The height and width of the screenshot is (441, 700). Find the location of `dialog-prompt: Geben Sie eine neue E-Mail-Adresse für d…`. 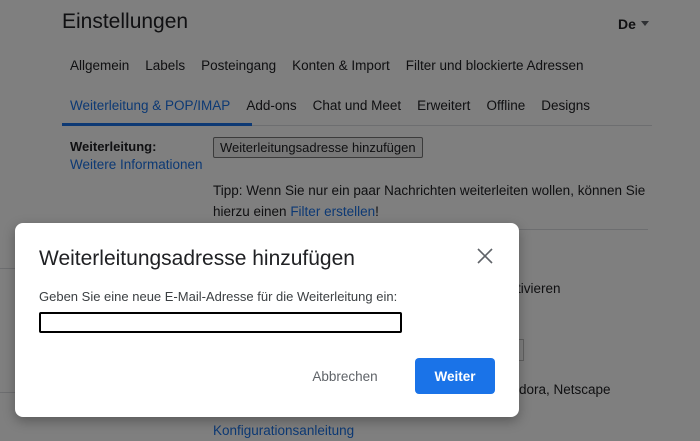

dialog-prompt: Geben Sie eine neue E-Mail-Adresse für d… is located at coordinates (218, 296).